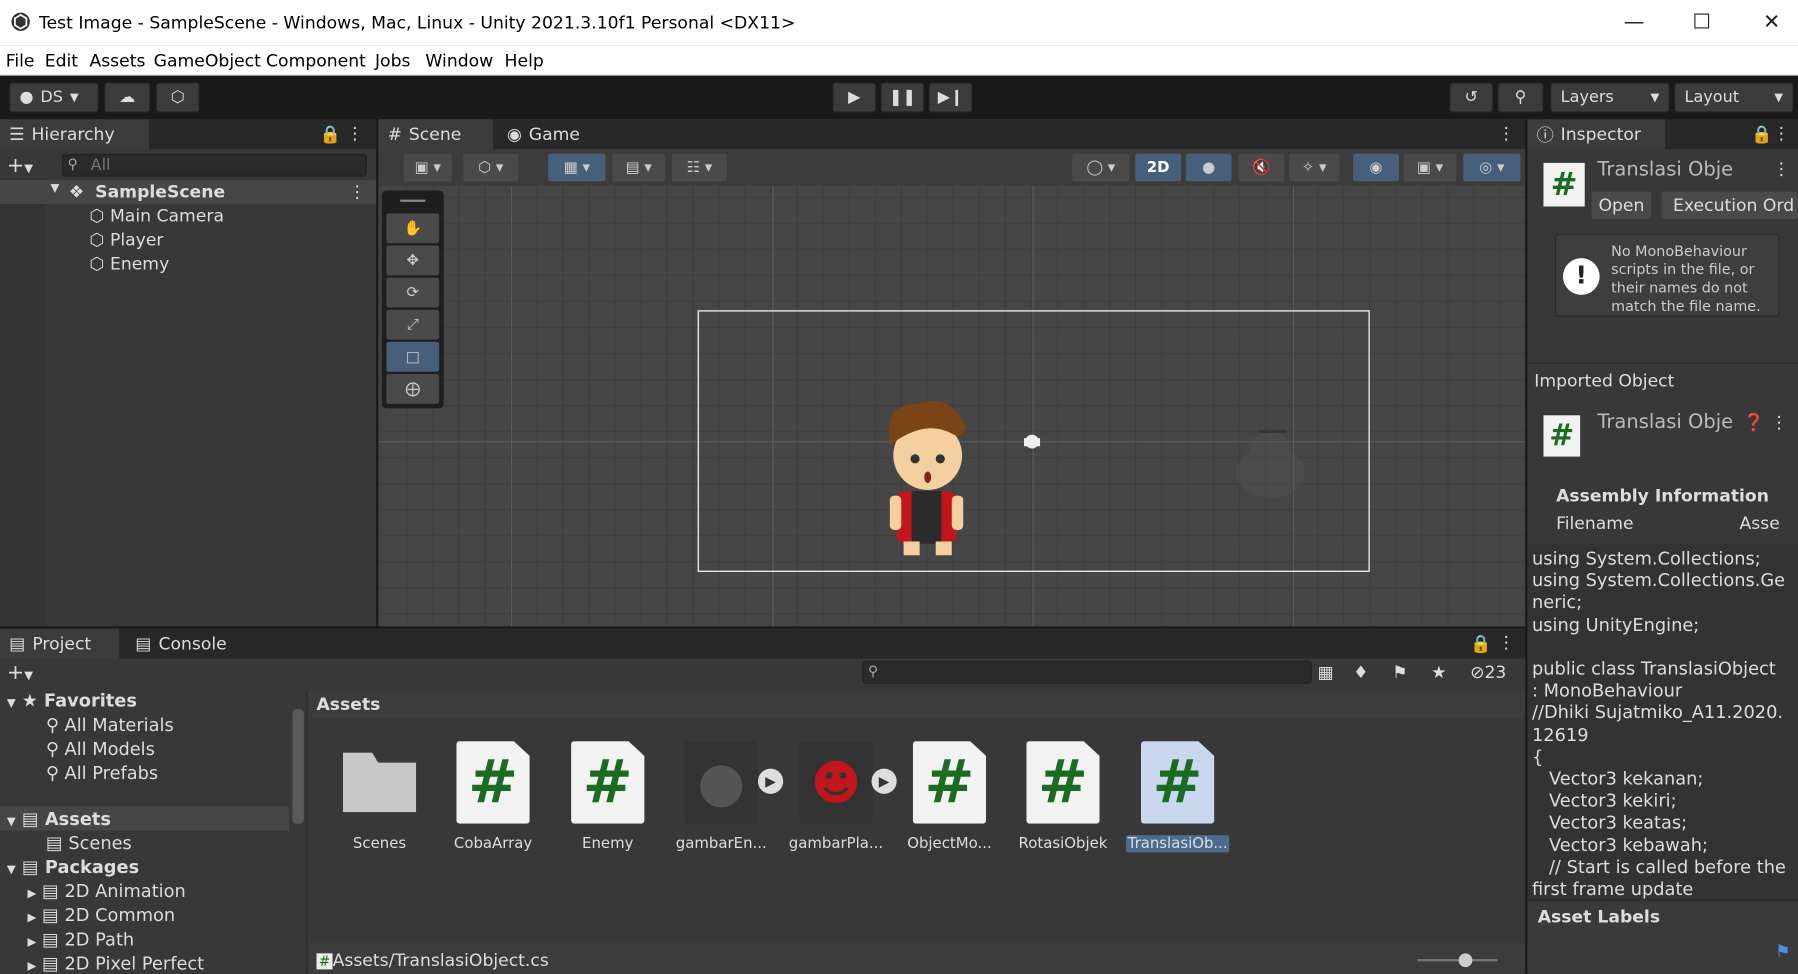  What do you see at coordinates (427, 167) in the screenshot?
I see `draw-mode-dropdown: ▣ ▾` at bounding box center [427, 167].